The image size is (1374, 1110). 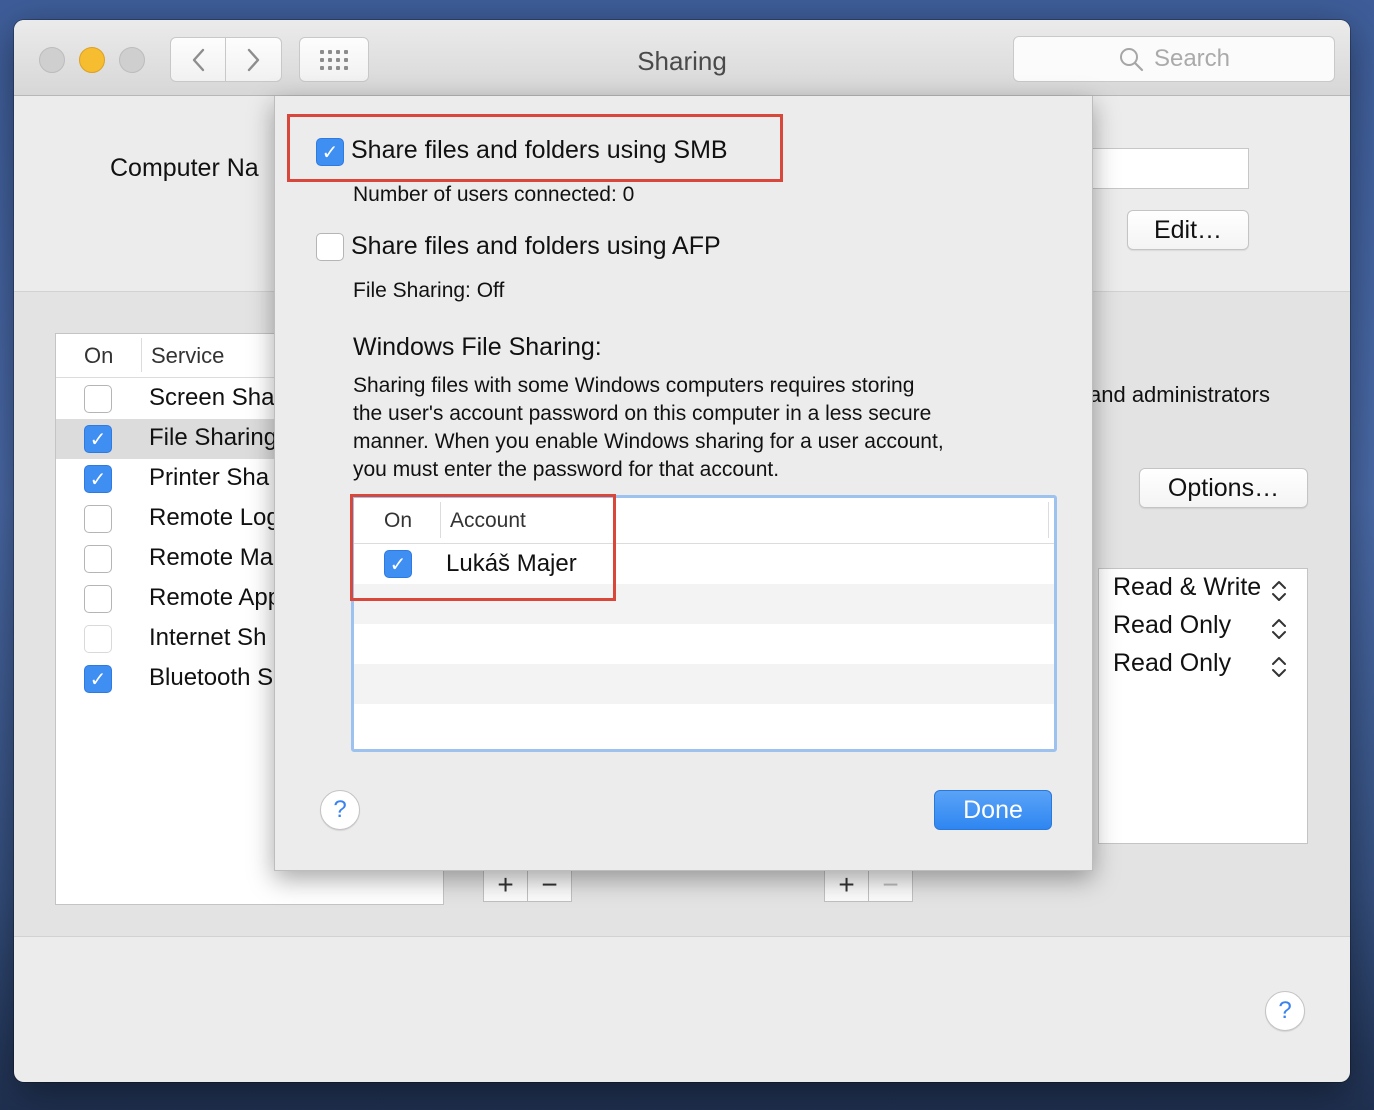 I want to click on permission-row: Read & Write, so click(x=1187, y=587).